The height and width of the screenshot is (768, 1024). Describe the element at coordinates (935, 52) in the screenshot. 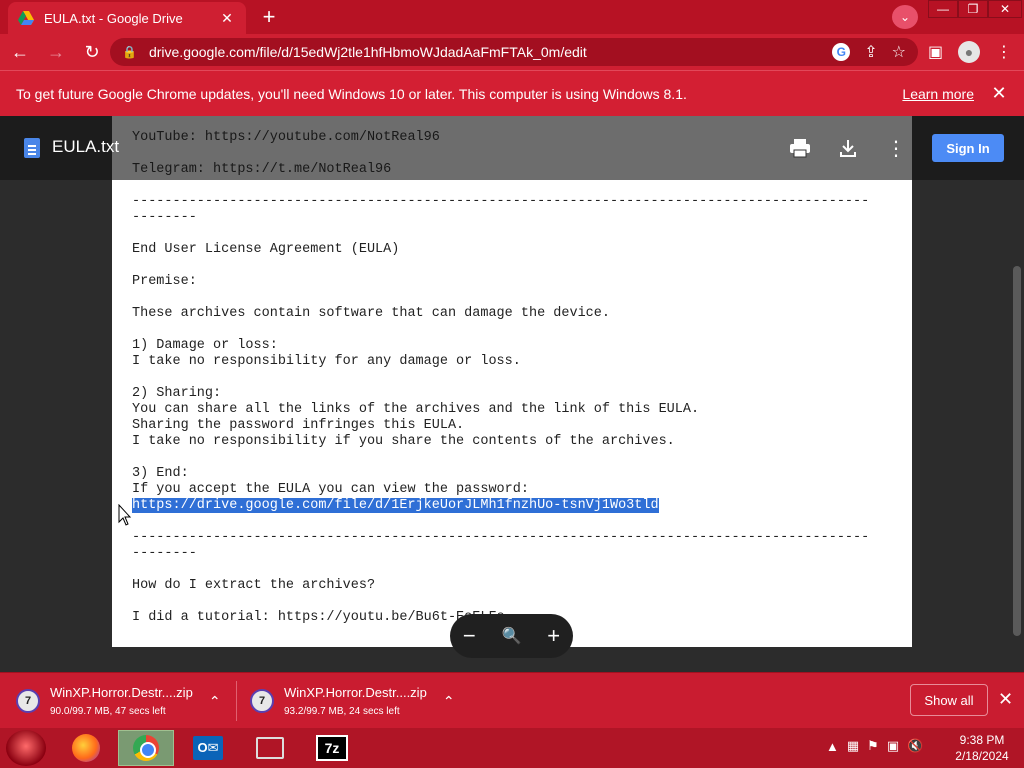

I see `side-panel-icon: ▣` at that location.